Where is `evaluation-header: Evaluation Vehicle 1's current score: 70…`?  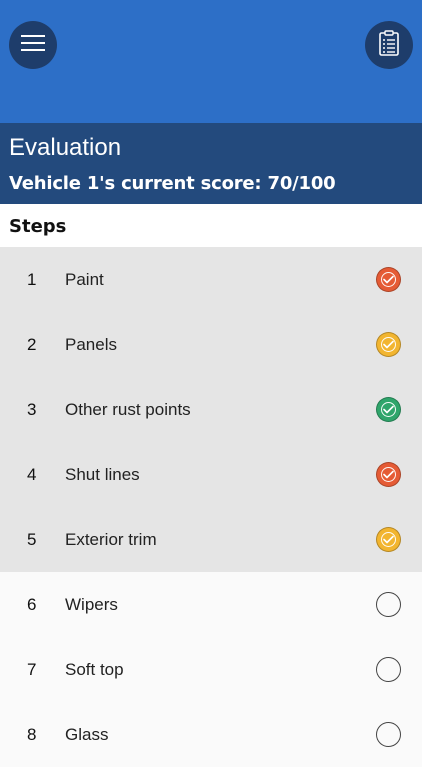 evaluation-header: Evaluation Vehicle 1's current score: 70… is located at coordinates (211, 163).